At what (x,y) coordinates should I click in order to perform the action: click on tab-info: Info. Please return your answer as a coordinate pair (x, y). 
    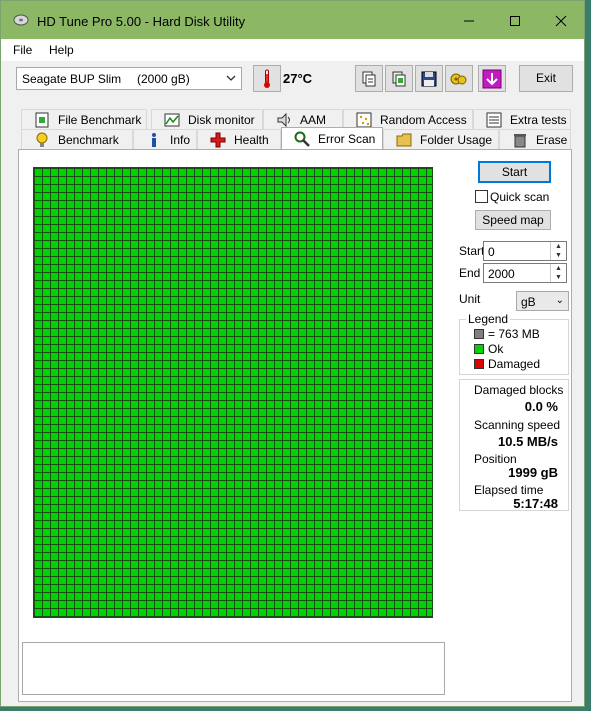
    Looking at the image, I should click on (165, 139).